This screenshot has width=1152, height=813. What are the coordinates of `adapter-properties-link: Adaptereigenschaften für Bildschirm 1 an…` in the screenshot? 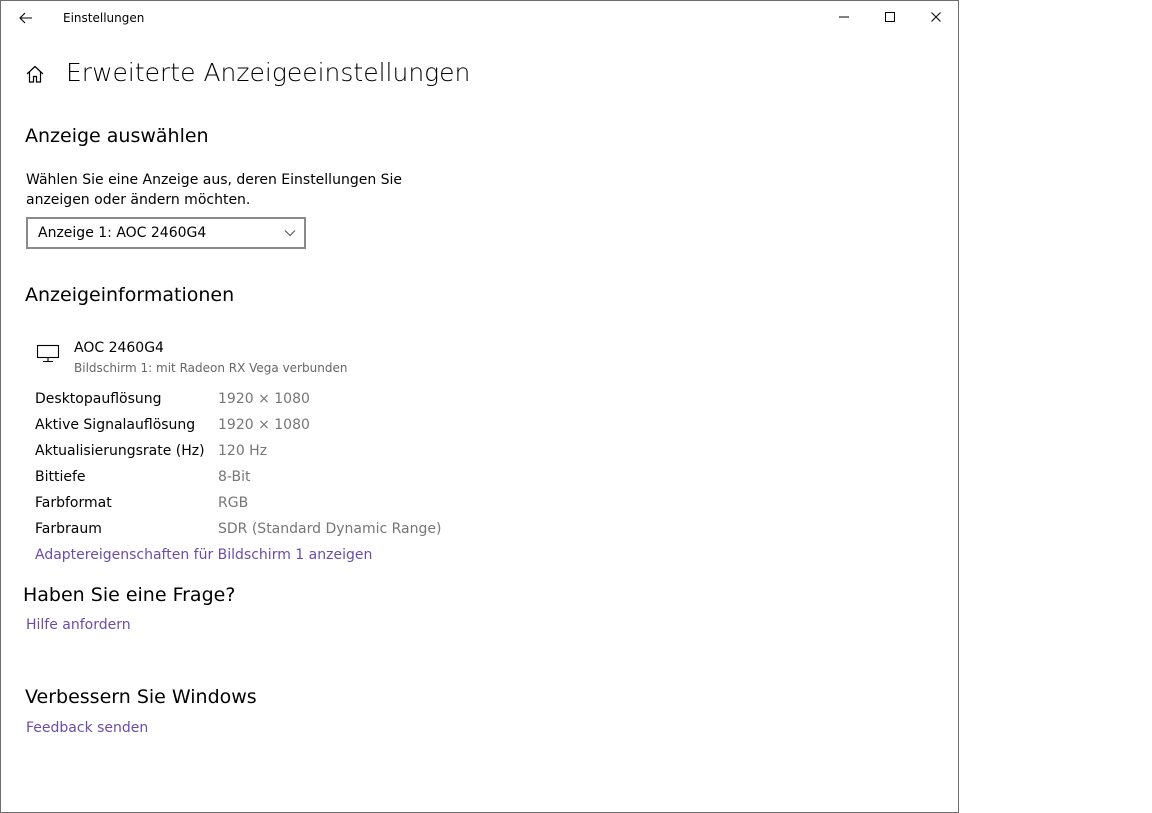 It's located at (203, 555).